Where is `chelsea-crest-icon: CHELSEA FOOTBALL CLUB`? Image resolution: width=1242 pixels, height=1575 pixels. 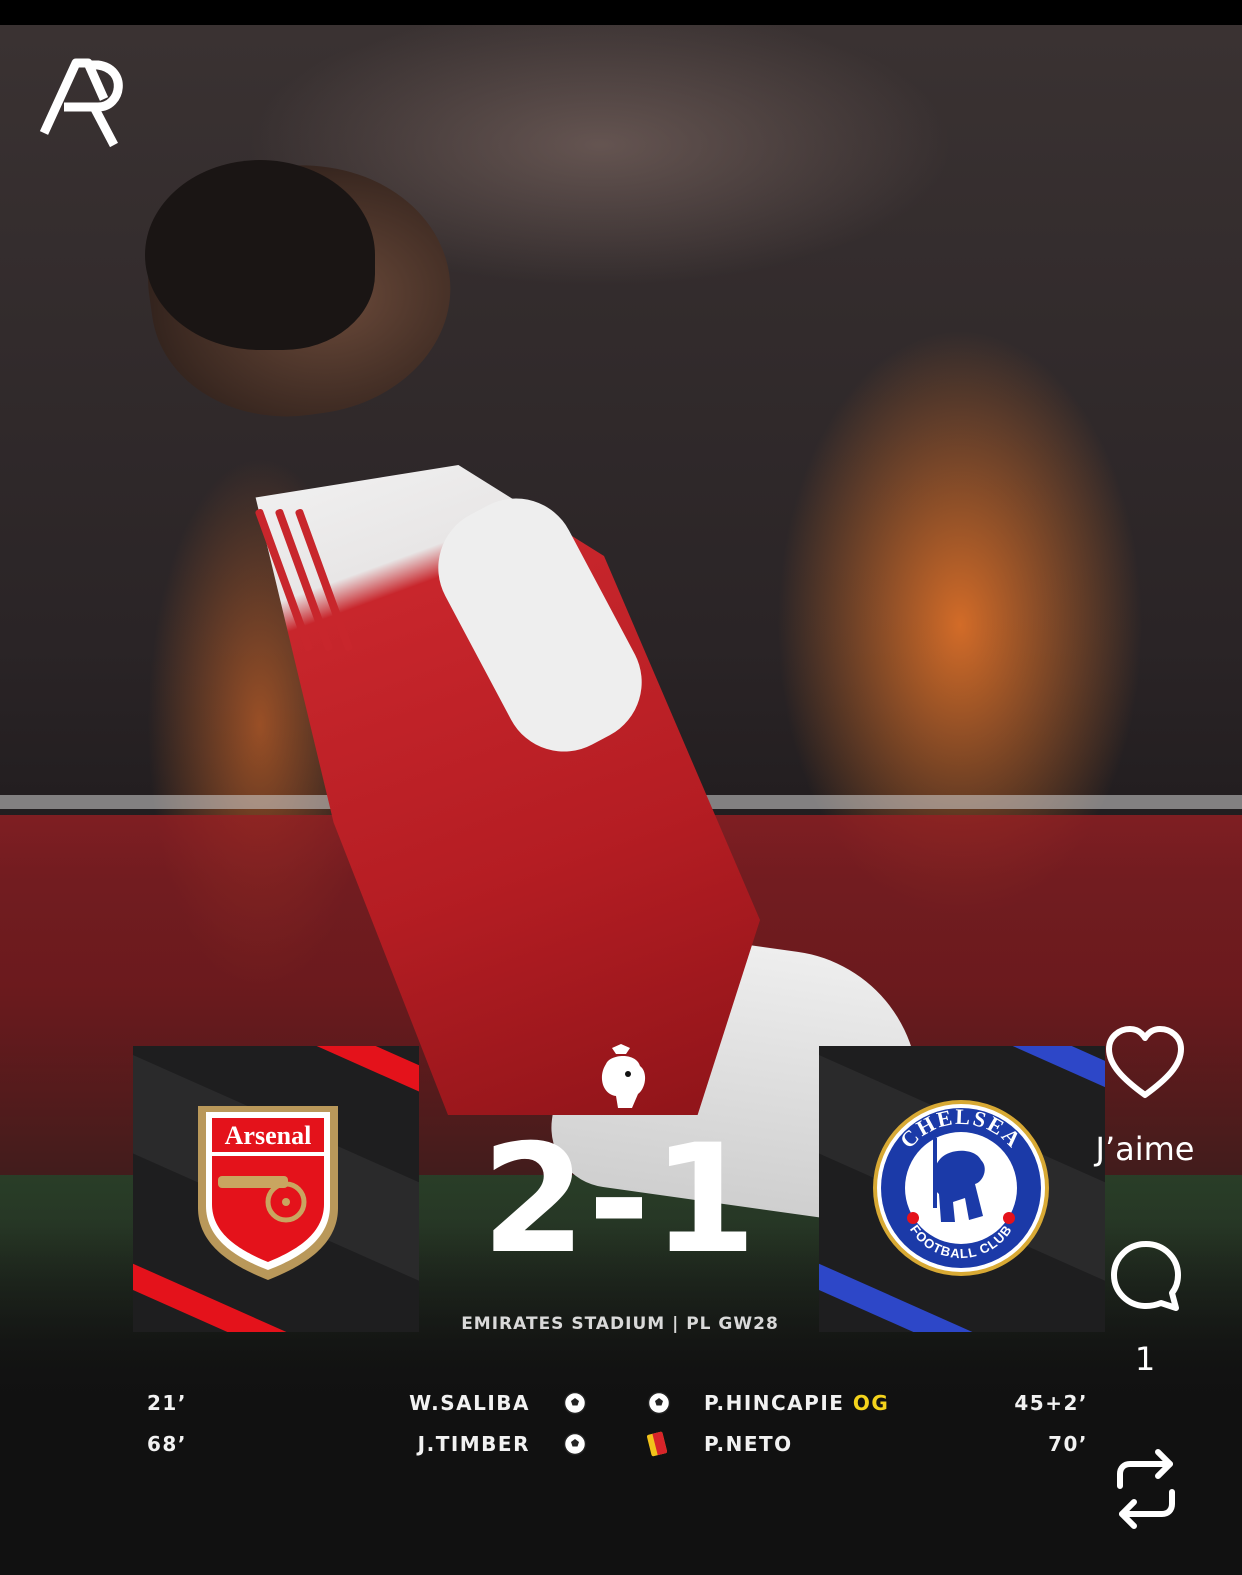 chelsea-crest-icon: CHELSEA FOOTBALL CLUB is located at coordinates (961, 1188).